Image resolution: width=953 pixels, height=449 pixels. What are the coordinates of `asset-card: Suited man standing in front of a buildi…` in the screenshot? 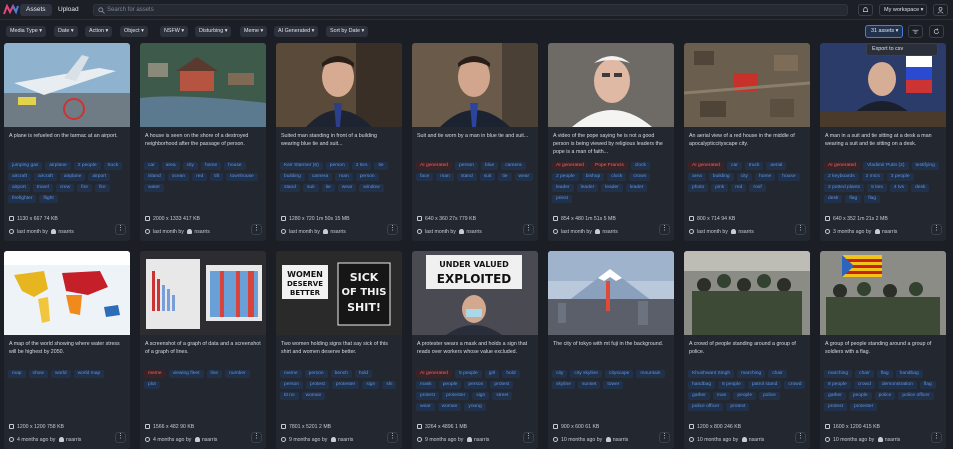 It's located at (339, 142).